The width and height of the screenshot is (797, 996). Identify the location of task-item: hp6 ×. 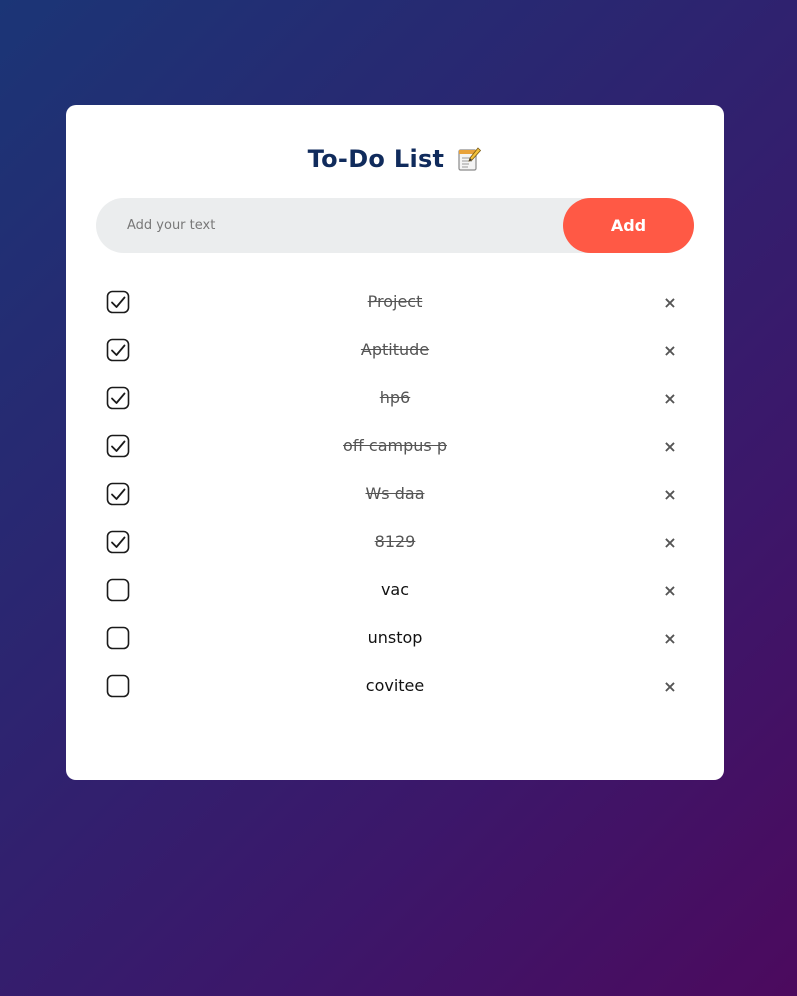
(395, 398).